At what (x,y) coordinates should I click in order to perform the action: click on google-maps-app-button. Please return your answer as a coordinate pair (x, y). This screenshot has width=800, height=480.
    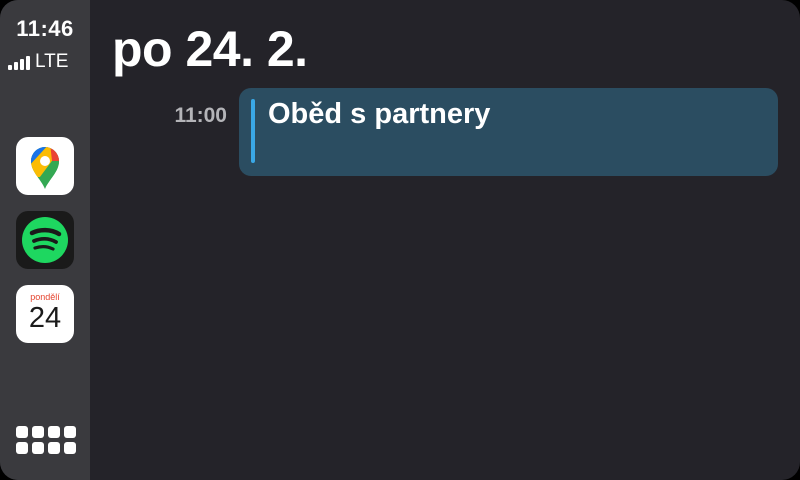
    Looking at the image, I should click on (45, 166).